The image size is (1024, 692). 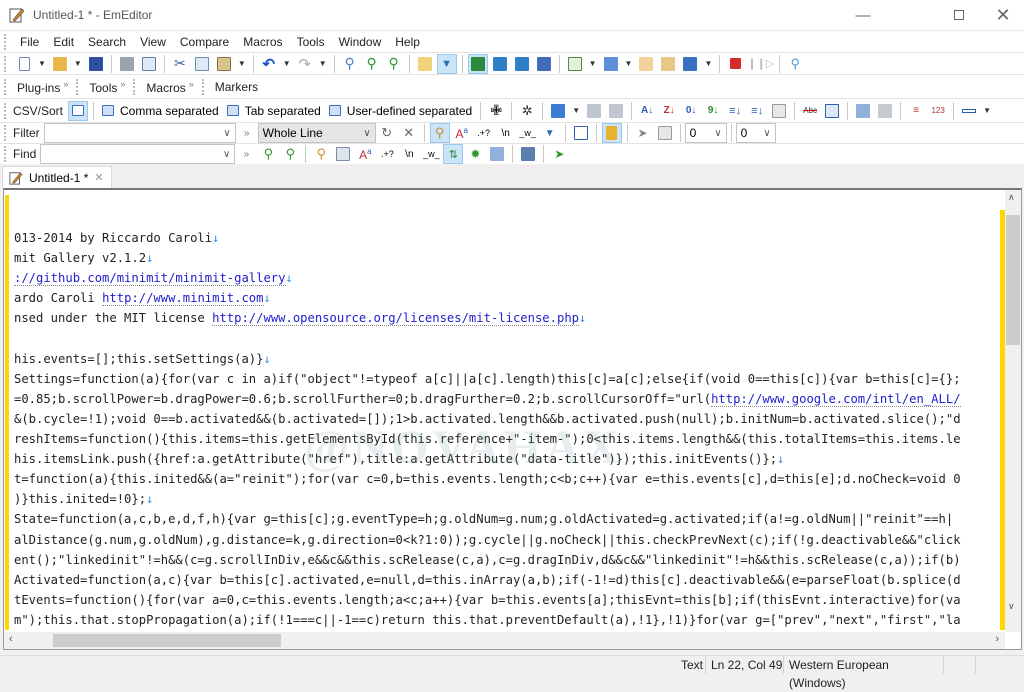 I want to click on case-options-button, so click(x=832, y=111).